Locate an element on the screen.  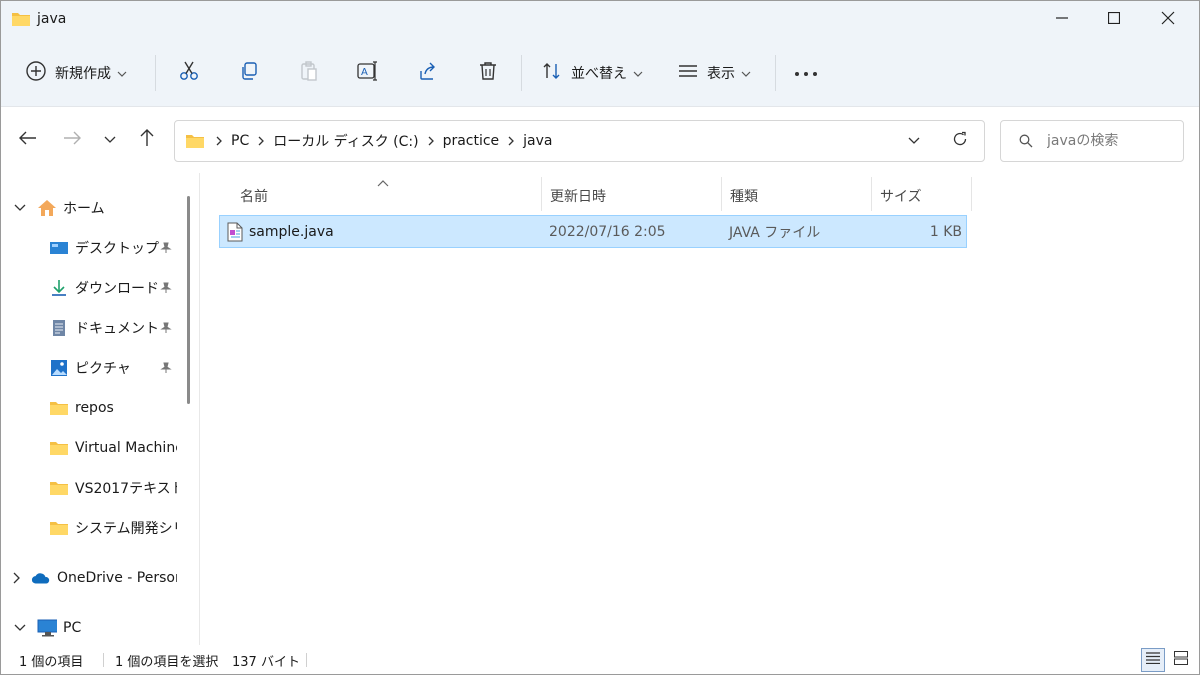
sidebar-item-repos: repos is located at coordinates (81, 408).